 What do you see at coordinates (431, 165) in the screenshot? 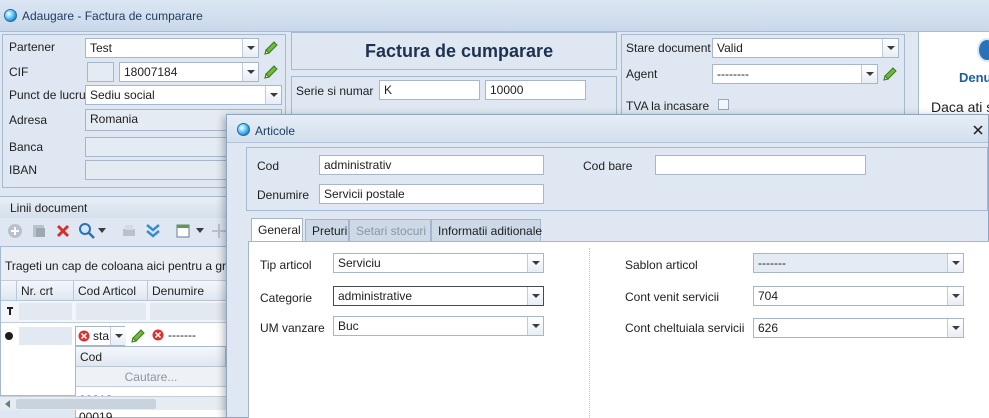
I see `cod-field: administrativ` at bounding box center [431, 165].